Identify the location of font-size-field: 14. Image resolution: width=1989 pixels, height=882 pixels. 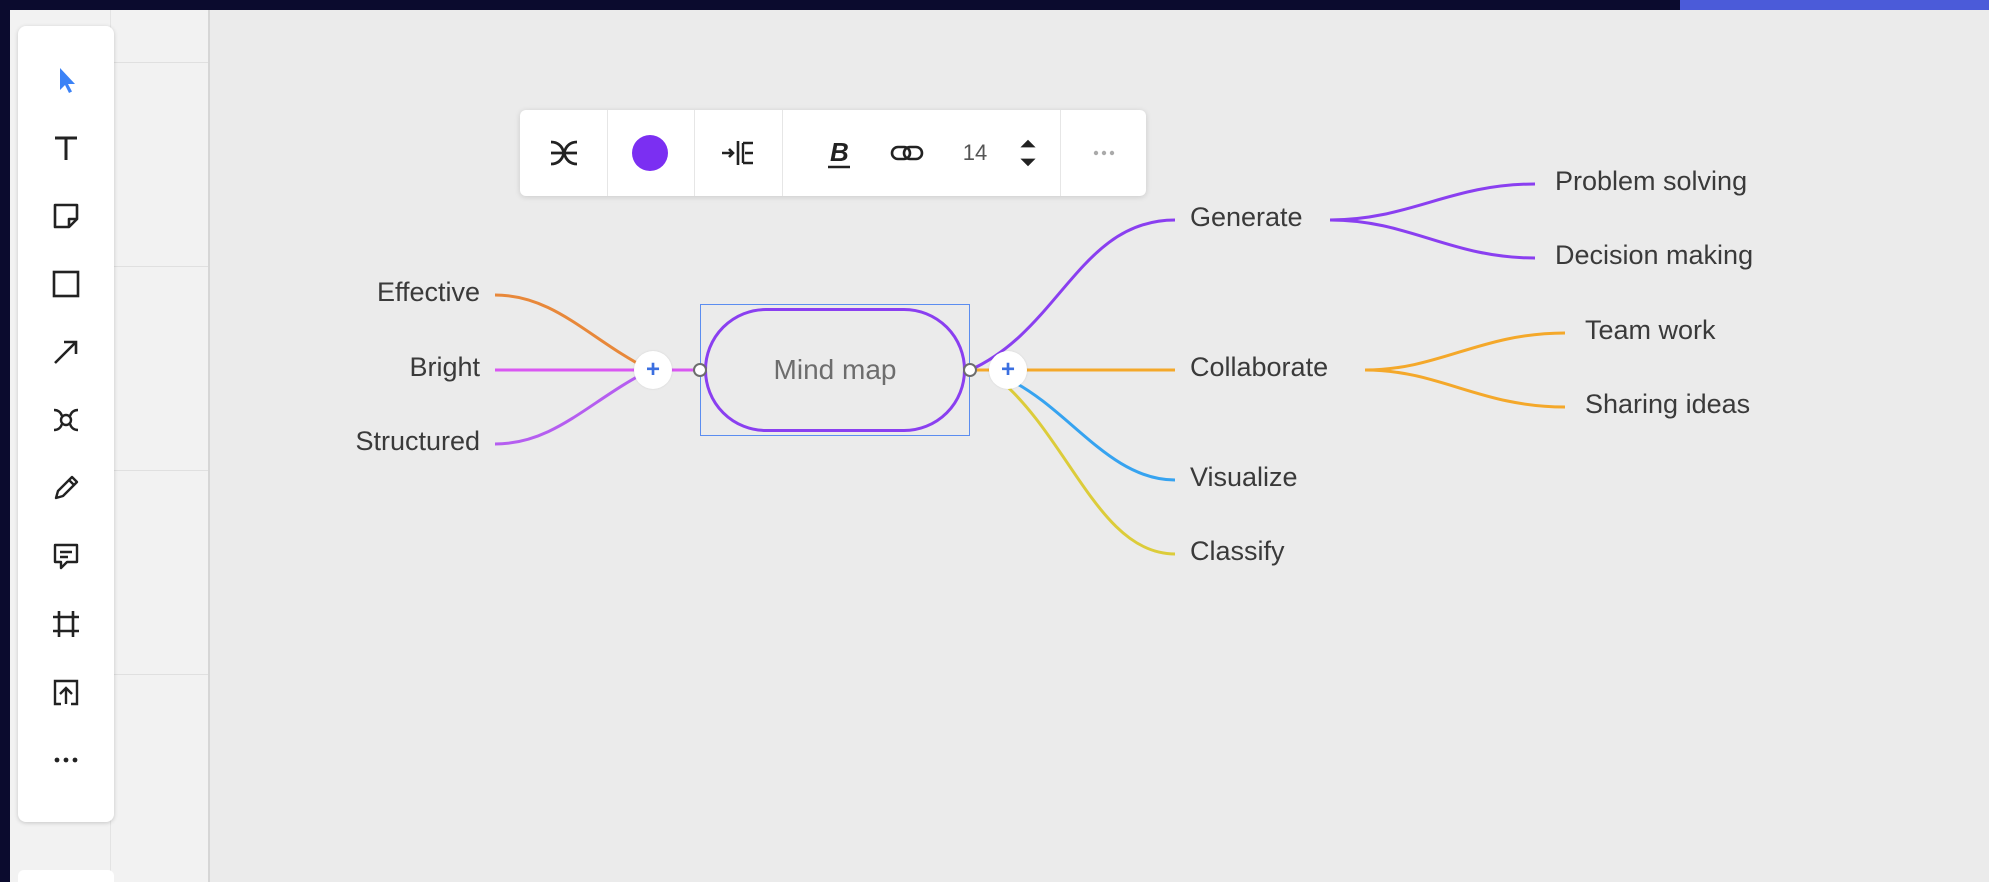
(975, 153).